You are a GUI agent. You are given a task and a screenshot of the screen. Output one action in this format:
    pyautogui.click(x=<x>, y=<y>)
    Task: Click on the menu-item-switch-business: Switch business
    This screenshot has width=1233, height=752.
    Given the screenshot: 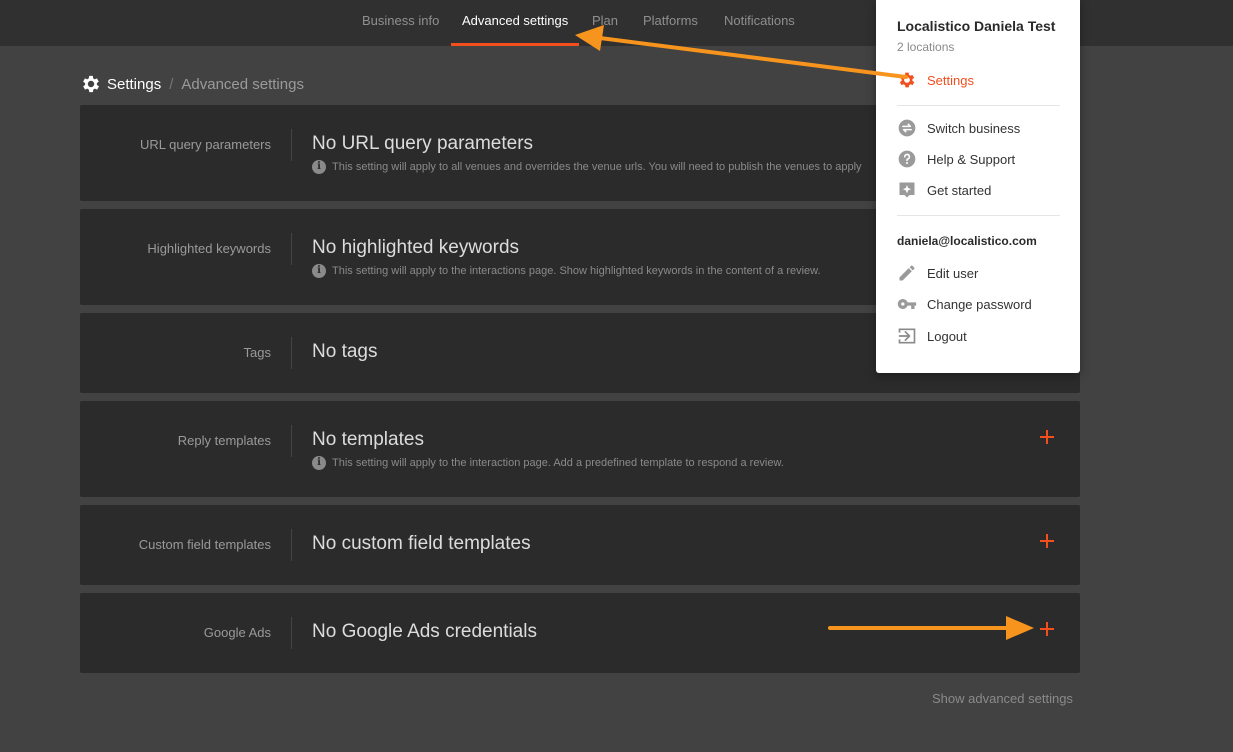 What is the action you would take?
    pyautogui.click(x=958, y=128)
    